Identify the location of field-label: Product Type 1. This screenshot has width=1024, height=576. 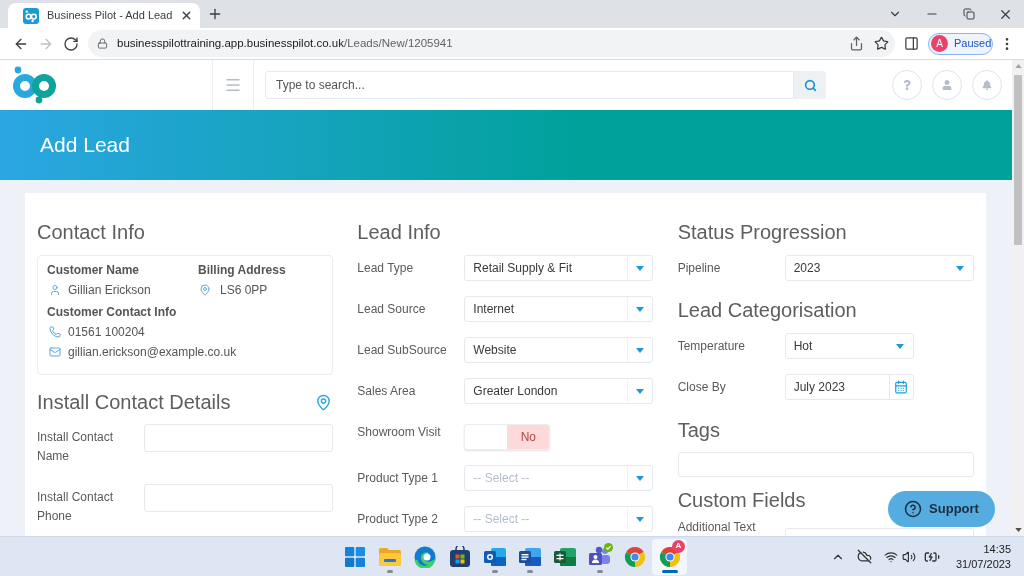
(398, 478).